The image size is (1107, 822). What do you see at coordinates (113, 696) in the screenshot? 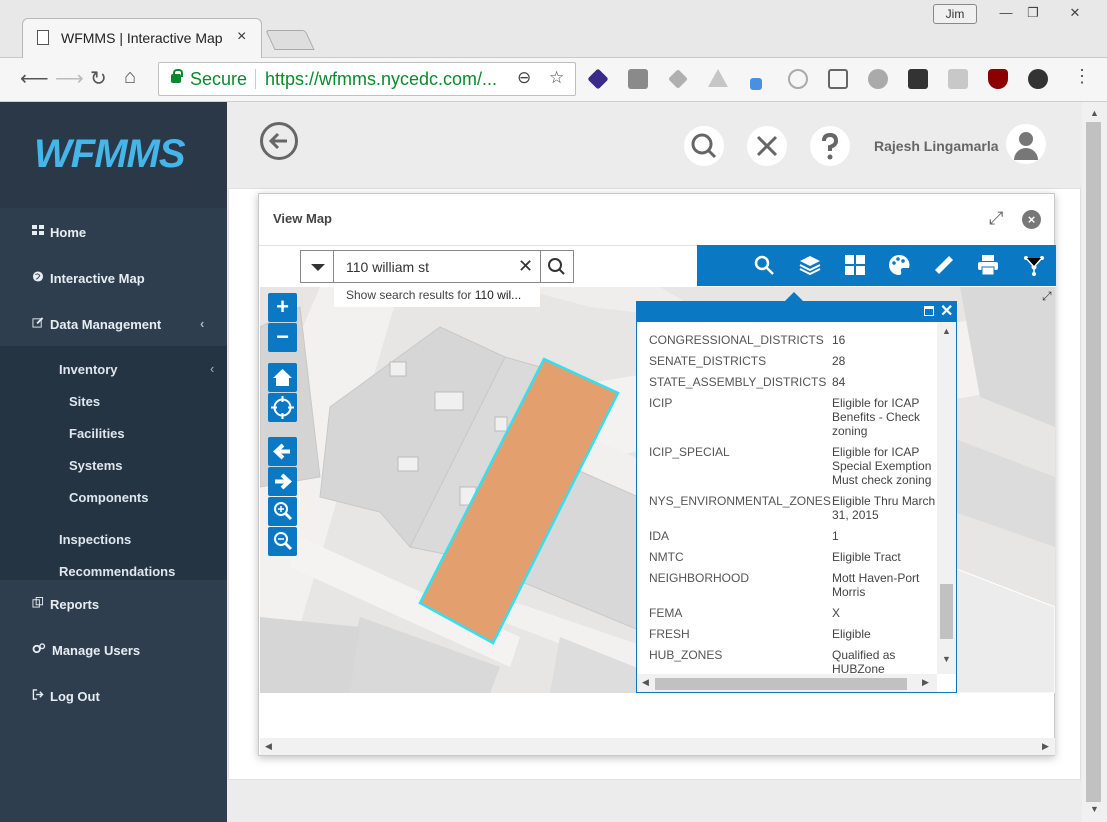
I see `sidebar-item-log-out: Log Out` at bounding box center [113, 696].